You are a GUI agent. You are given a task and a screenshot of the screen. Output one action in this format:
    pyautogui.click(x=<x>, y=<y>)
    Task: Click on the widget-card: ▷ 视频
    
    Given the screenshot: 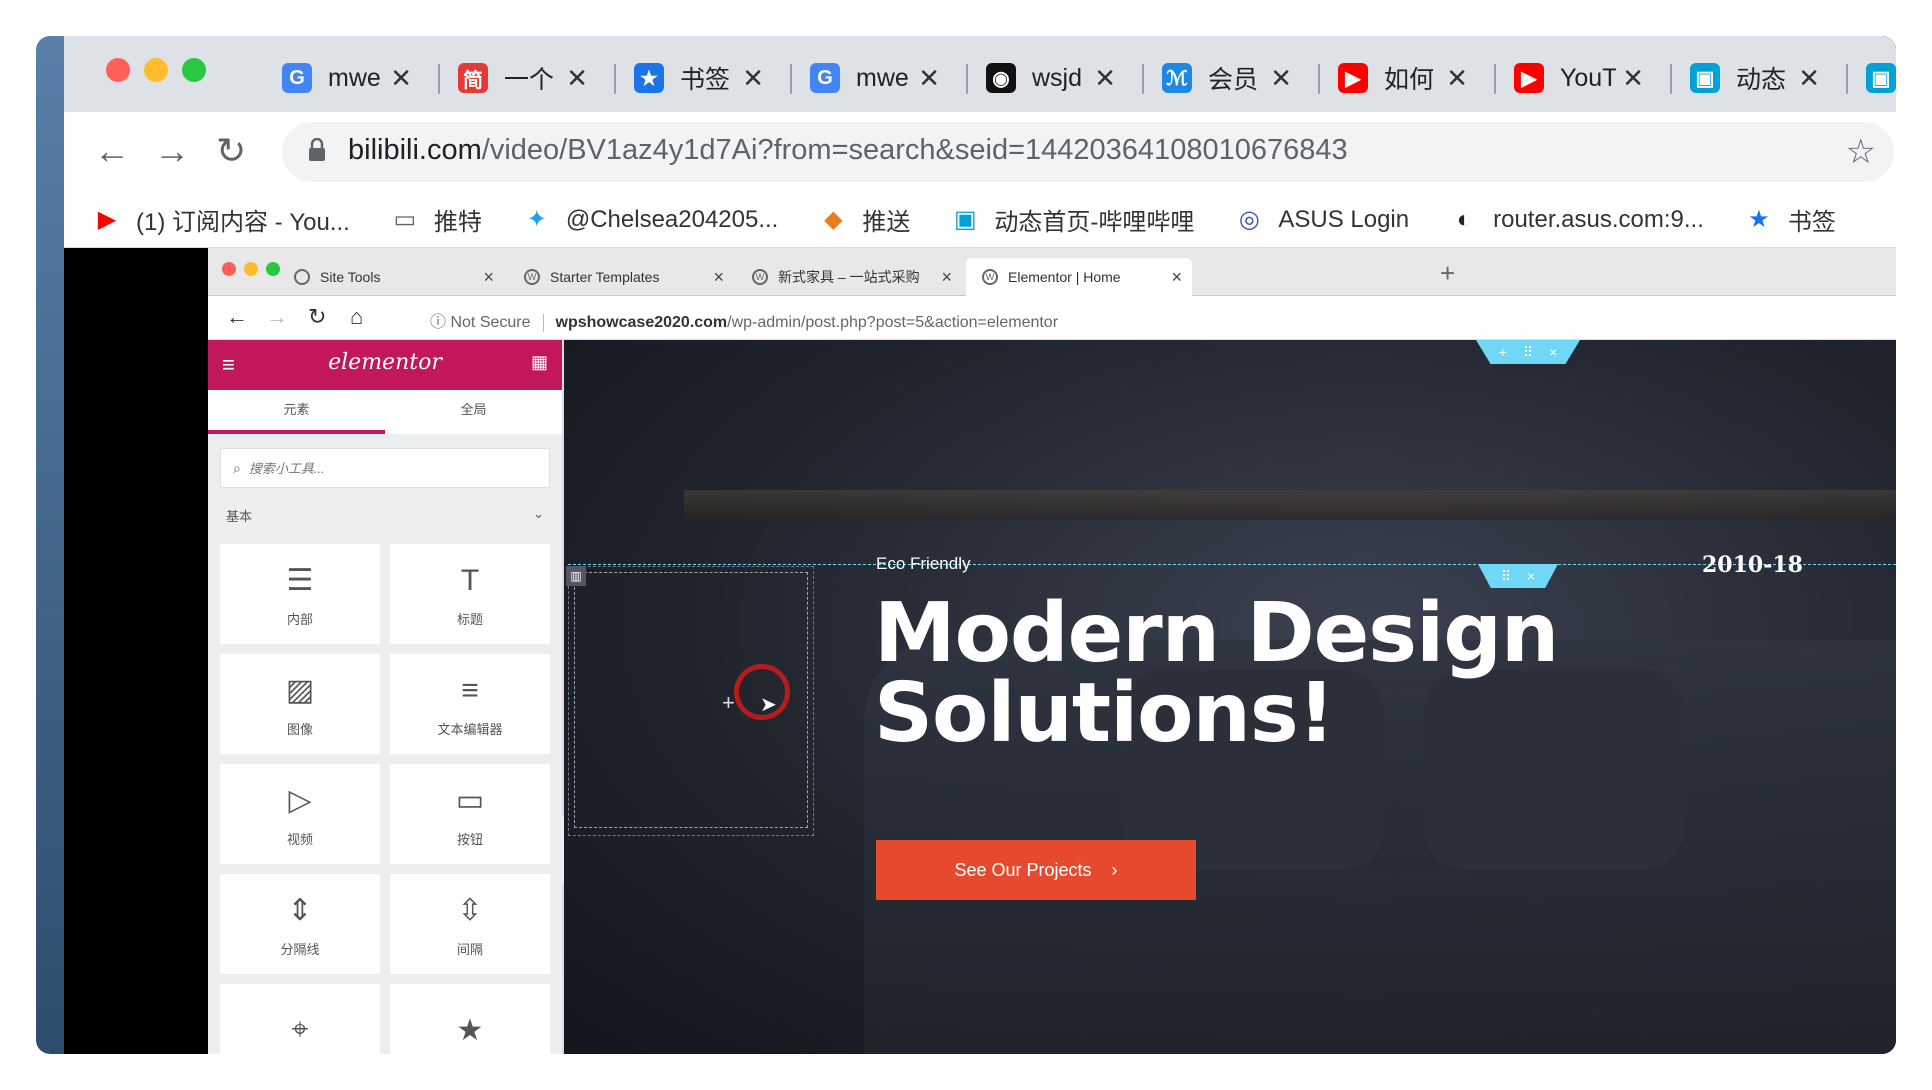 What is the action you would take?
    pyautogui.click(x=300, y=814)
    